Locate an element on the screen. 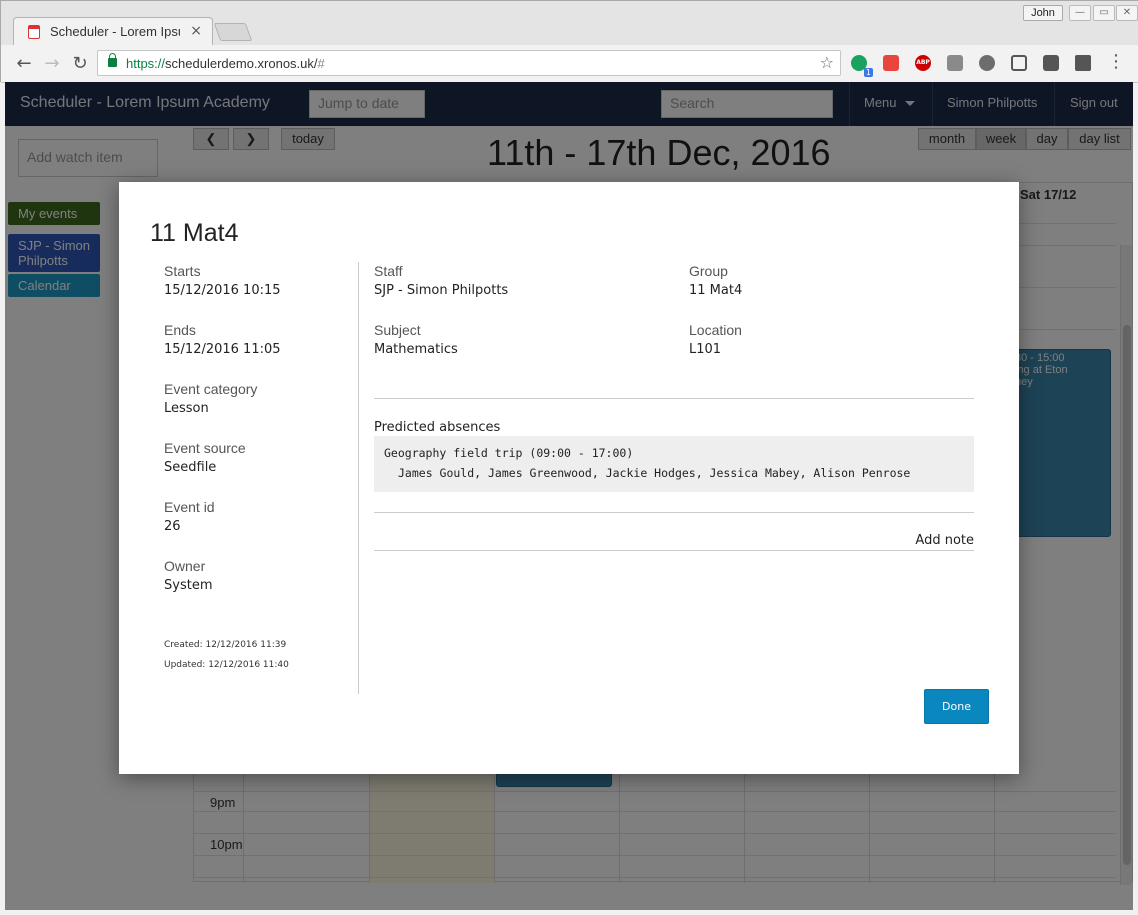 The height and width of the screenshot is (915, 1138). predicted-absences-title: Predicted absences is located at coordinates (437, 427).